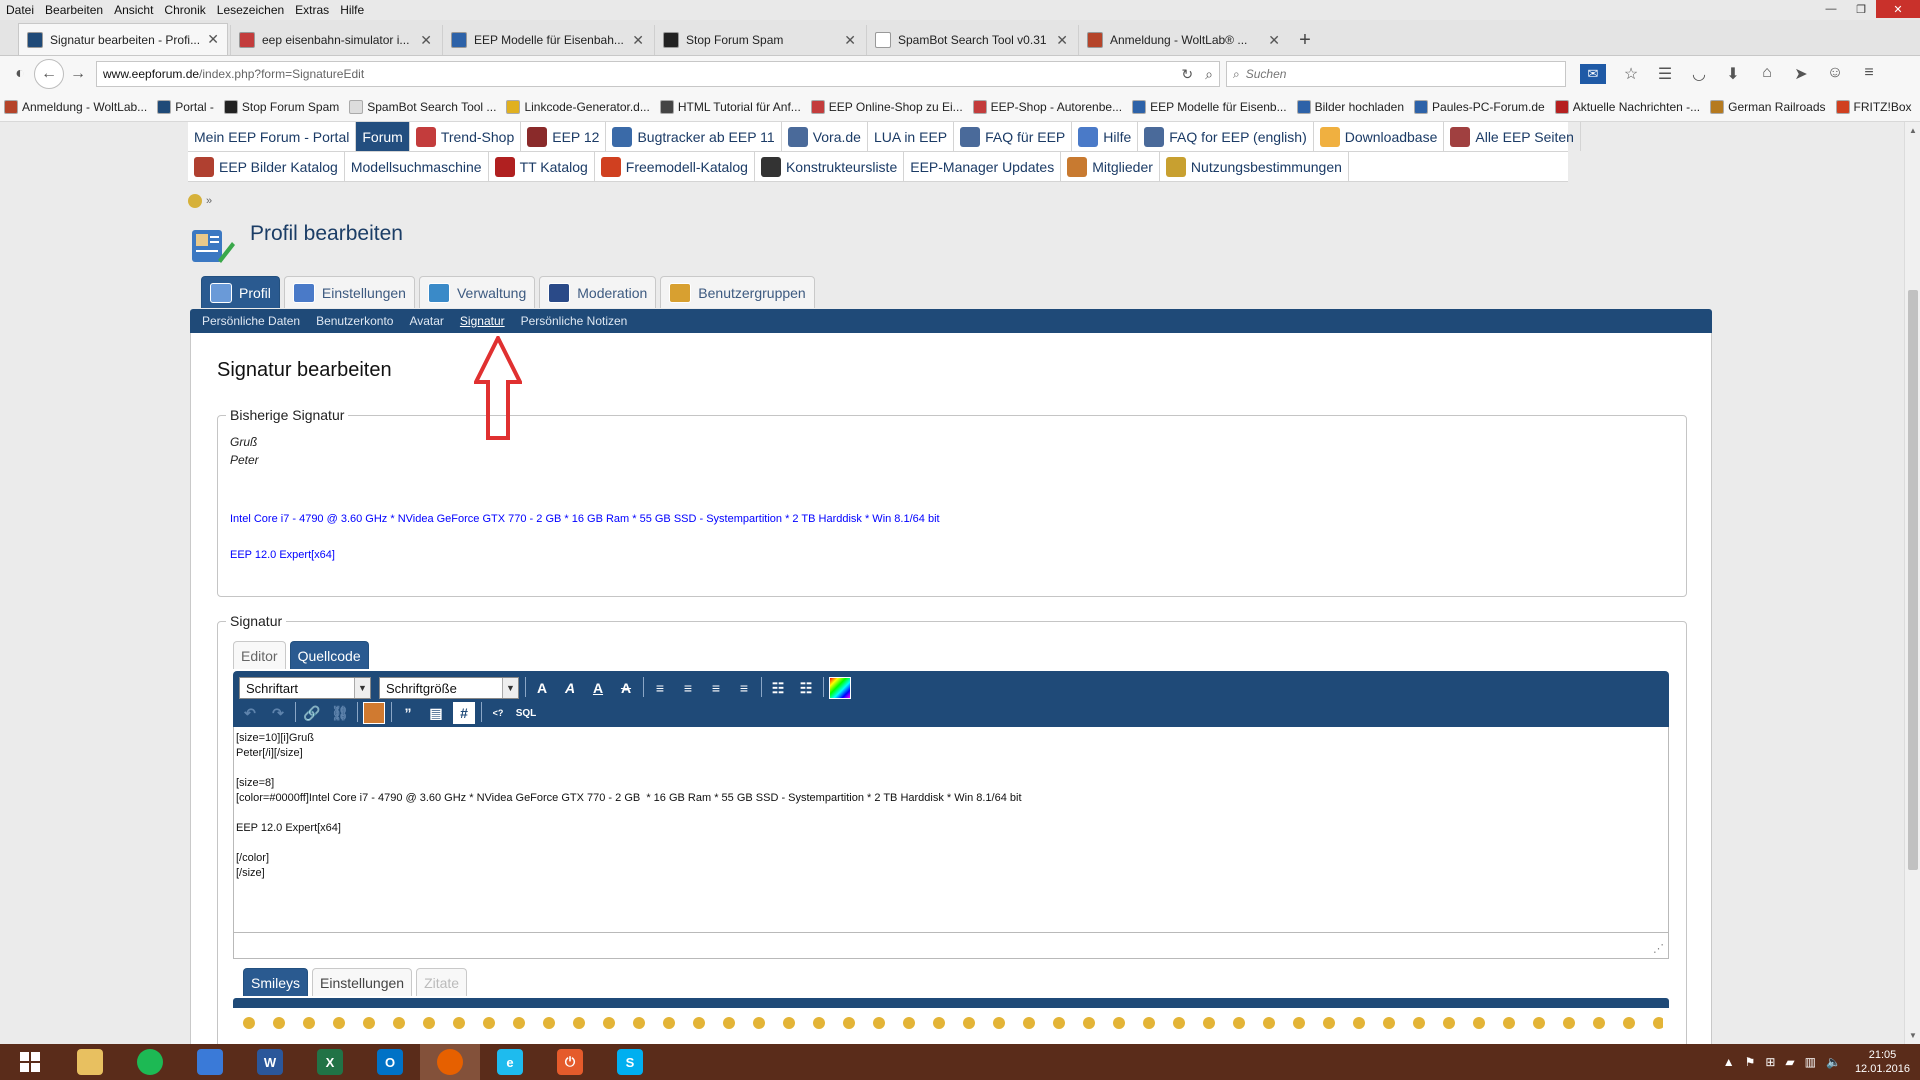 The image size is (1920, 1080). What do you see at coordinates (570, 688) in the screenshot?
I see `italic-button: A` at bounding box center [570, 688].